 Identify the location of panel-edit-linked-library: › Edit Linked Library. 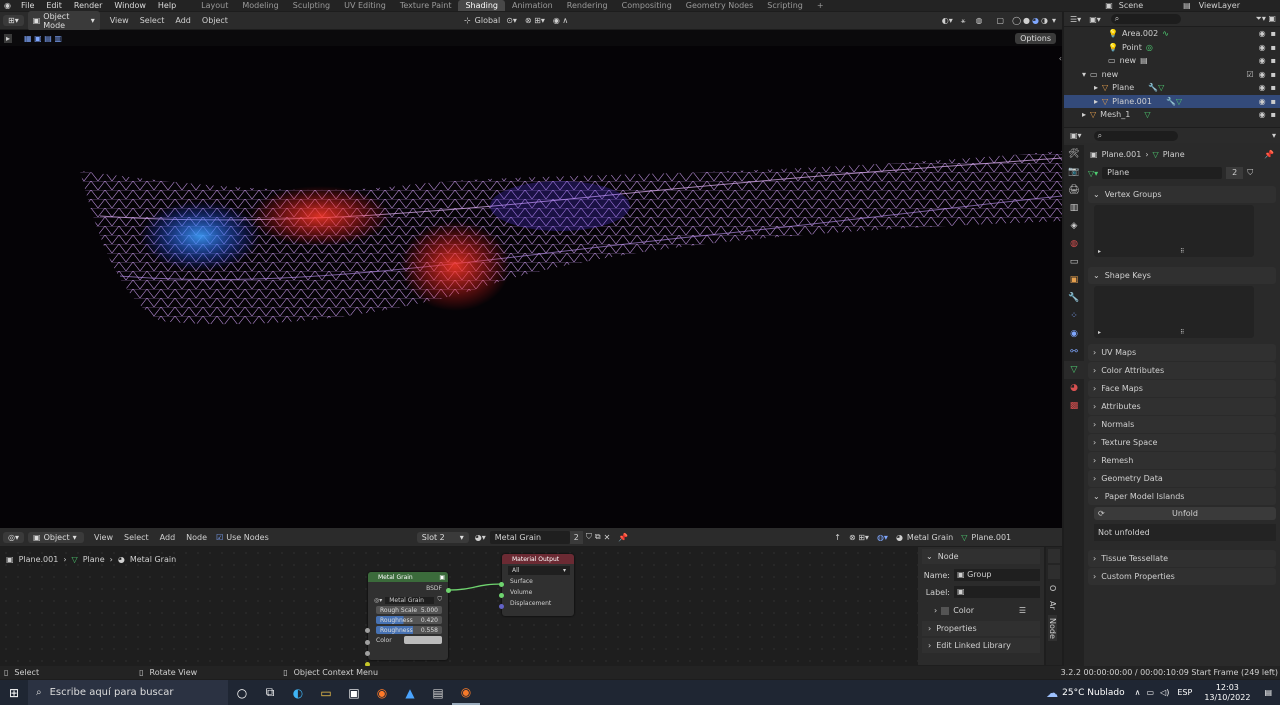
(981, 645).